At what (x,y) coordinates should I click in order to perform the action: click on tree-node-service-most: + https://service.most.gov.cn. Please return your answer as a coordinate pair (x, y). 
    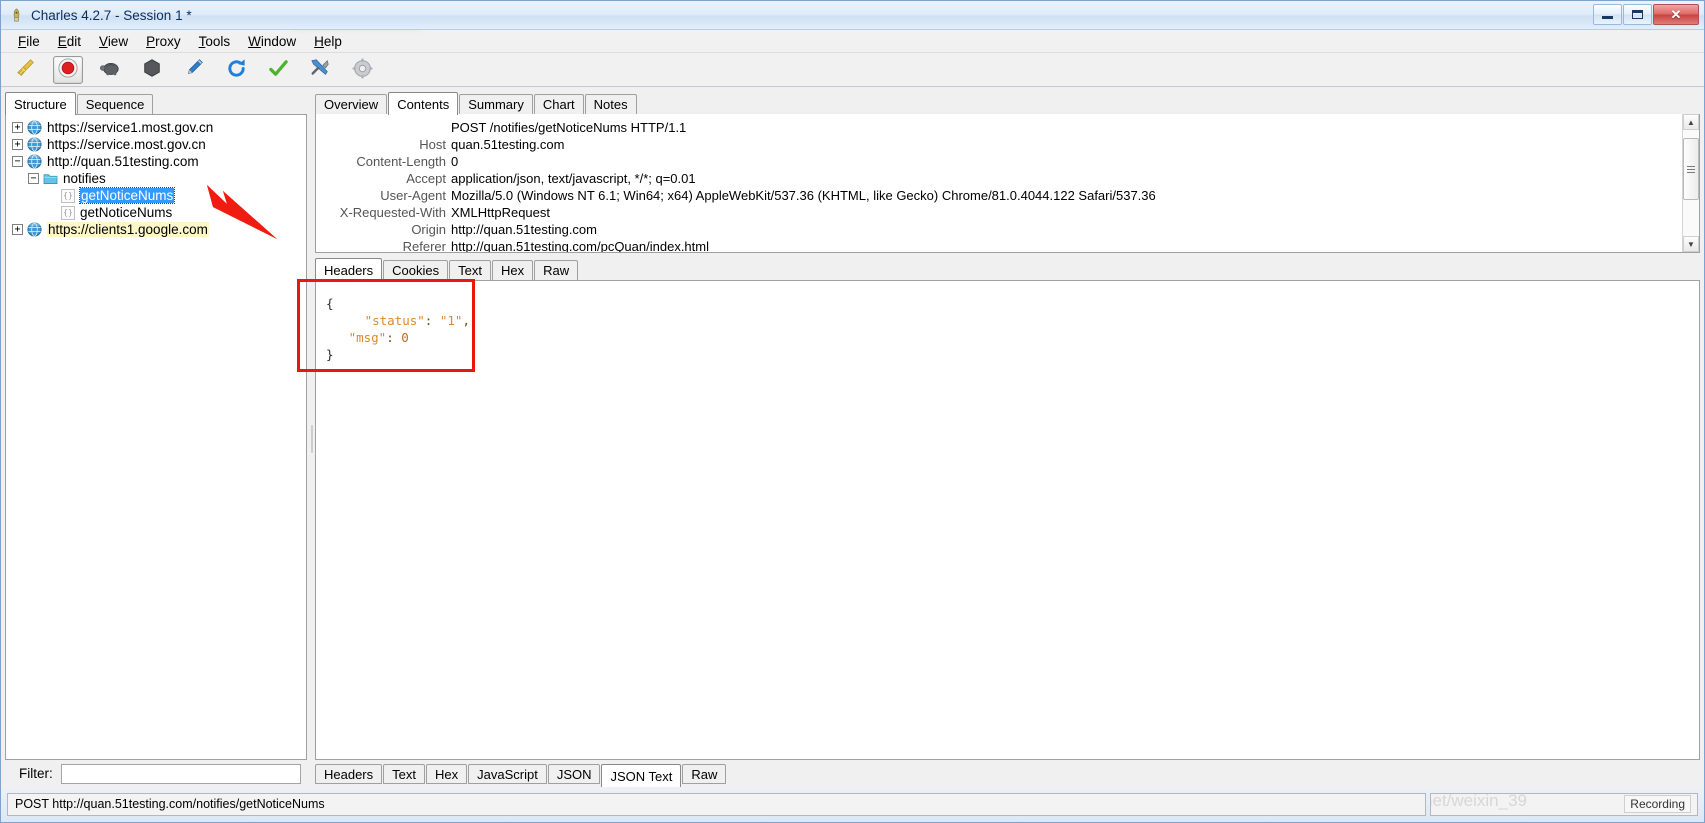
    Looking at the image, I should click on (157, 144).